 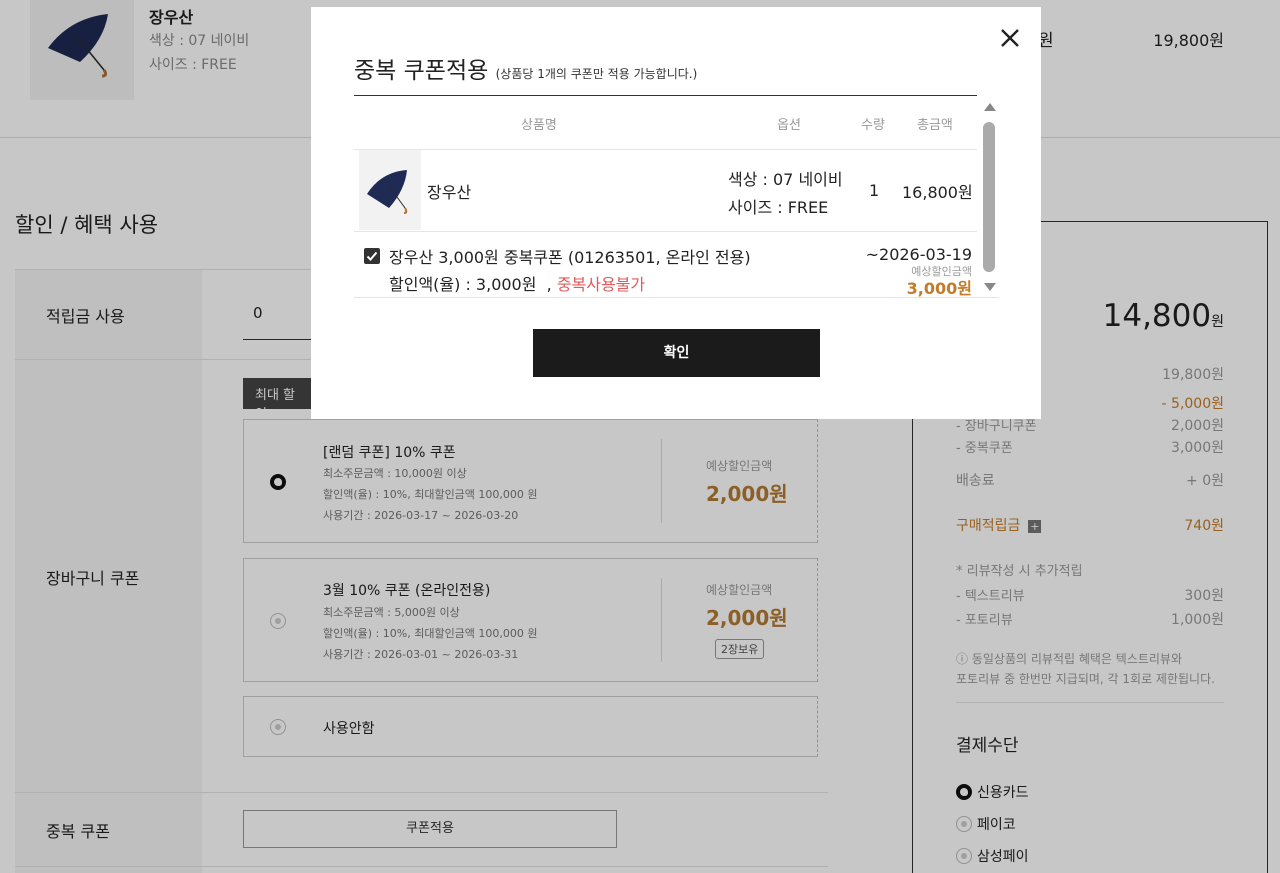 I want to click on coupon-checkbox, so click(x=372, y=256).